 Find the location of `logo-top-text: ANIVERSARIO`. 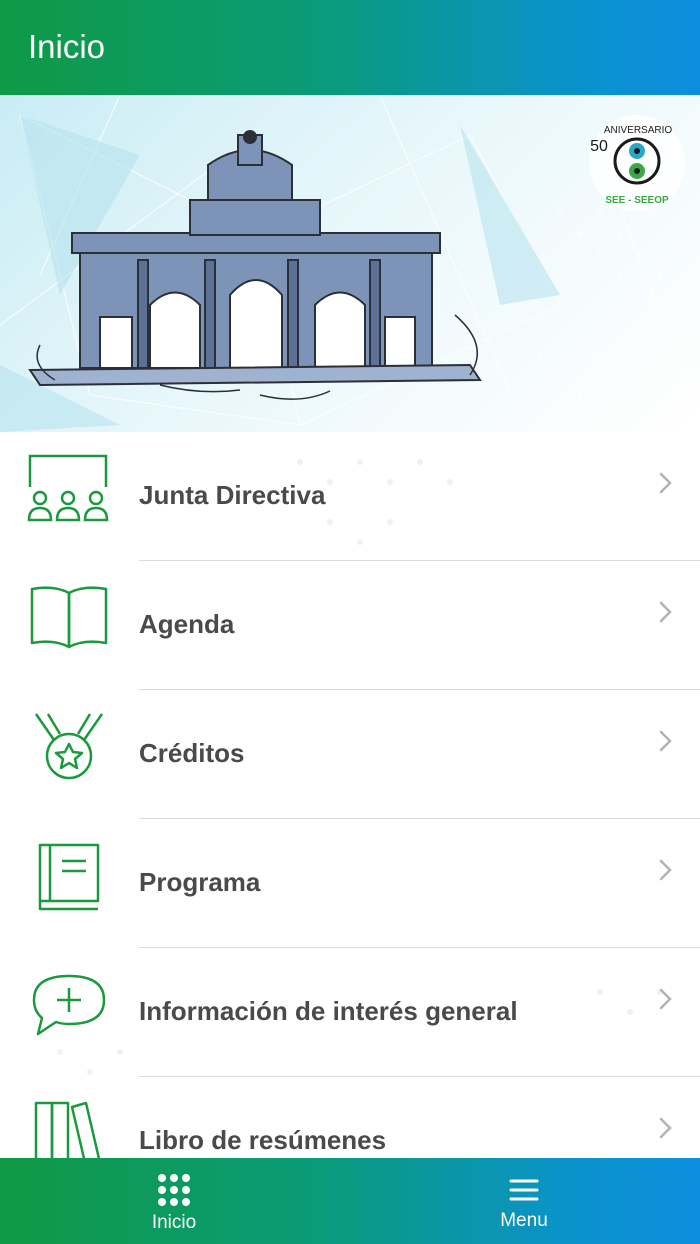

logo-top-text: ANIVERSARIO is located at coordinates (638, 130).